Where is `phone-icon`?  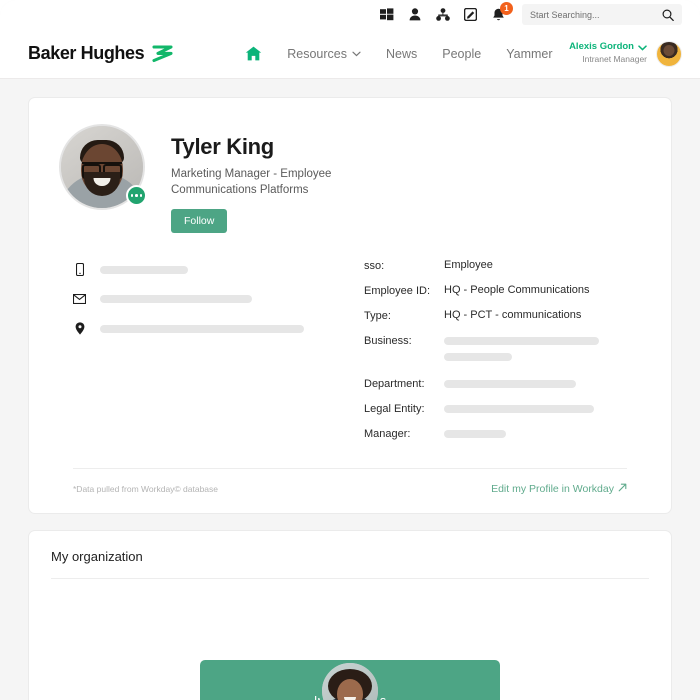 phone-icon is located at coordinates (79, 270).